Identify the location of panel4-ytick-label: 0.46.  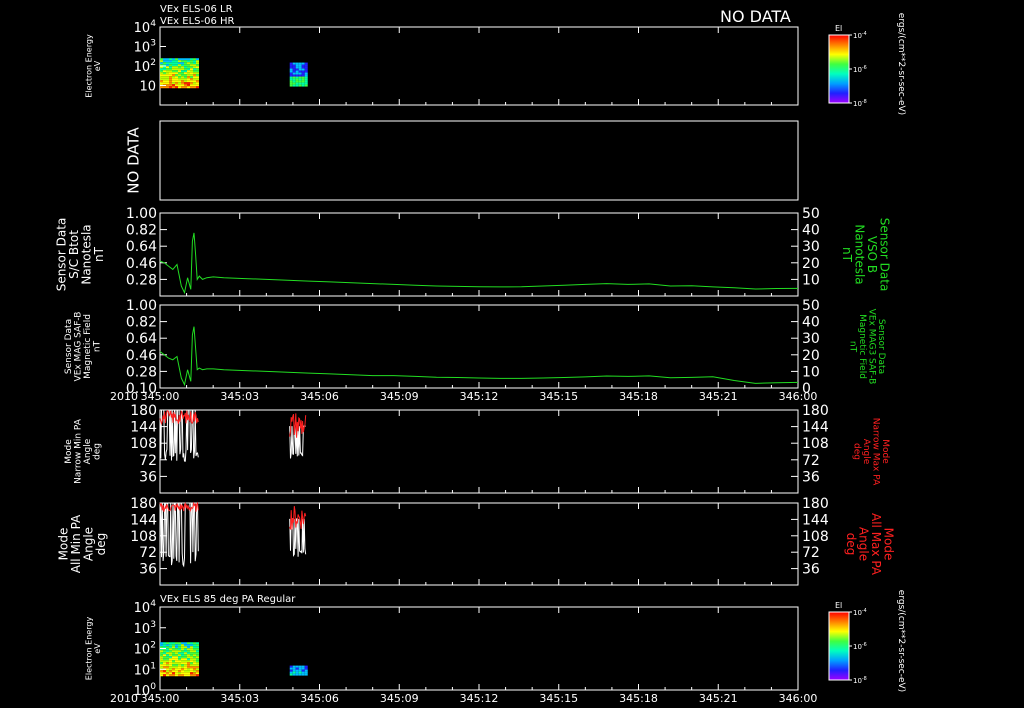
(141, 356).